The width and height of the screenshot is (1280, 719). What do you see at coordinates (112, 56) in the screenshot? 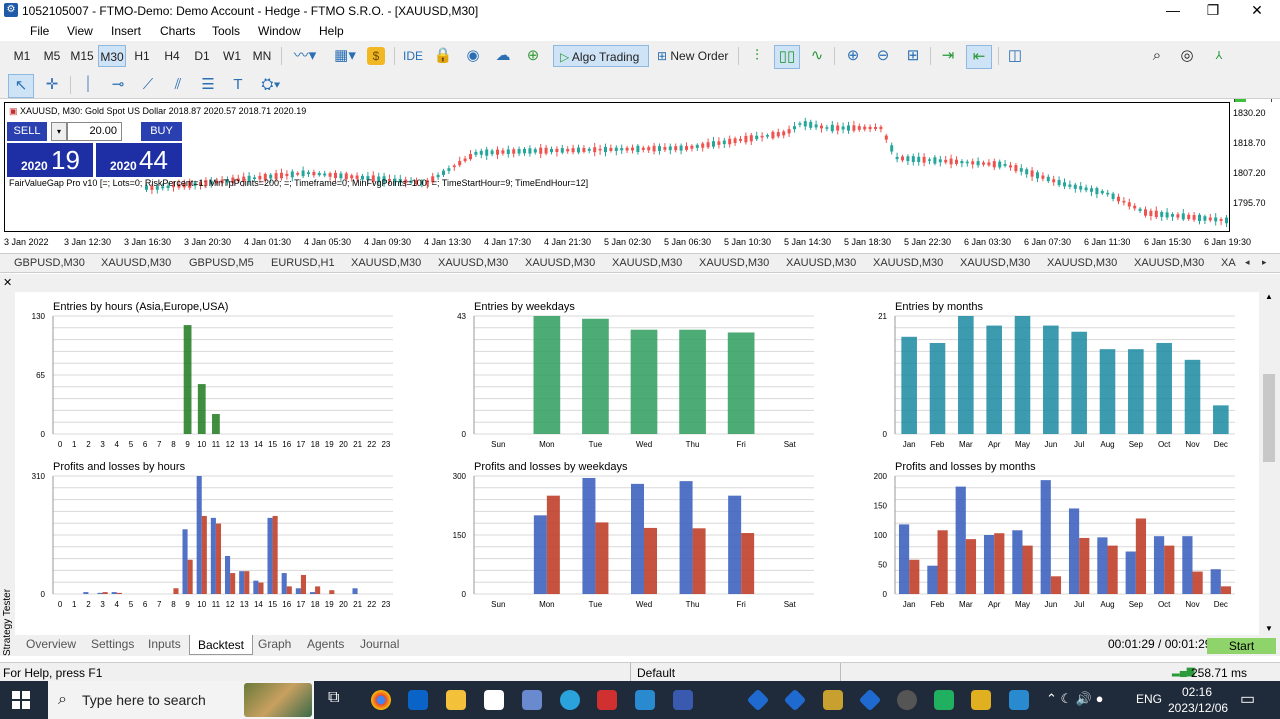
I see `timeframe-m30: M30` at bounding box center [112, 56].